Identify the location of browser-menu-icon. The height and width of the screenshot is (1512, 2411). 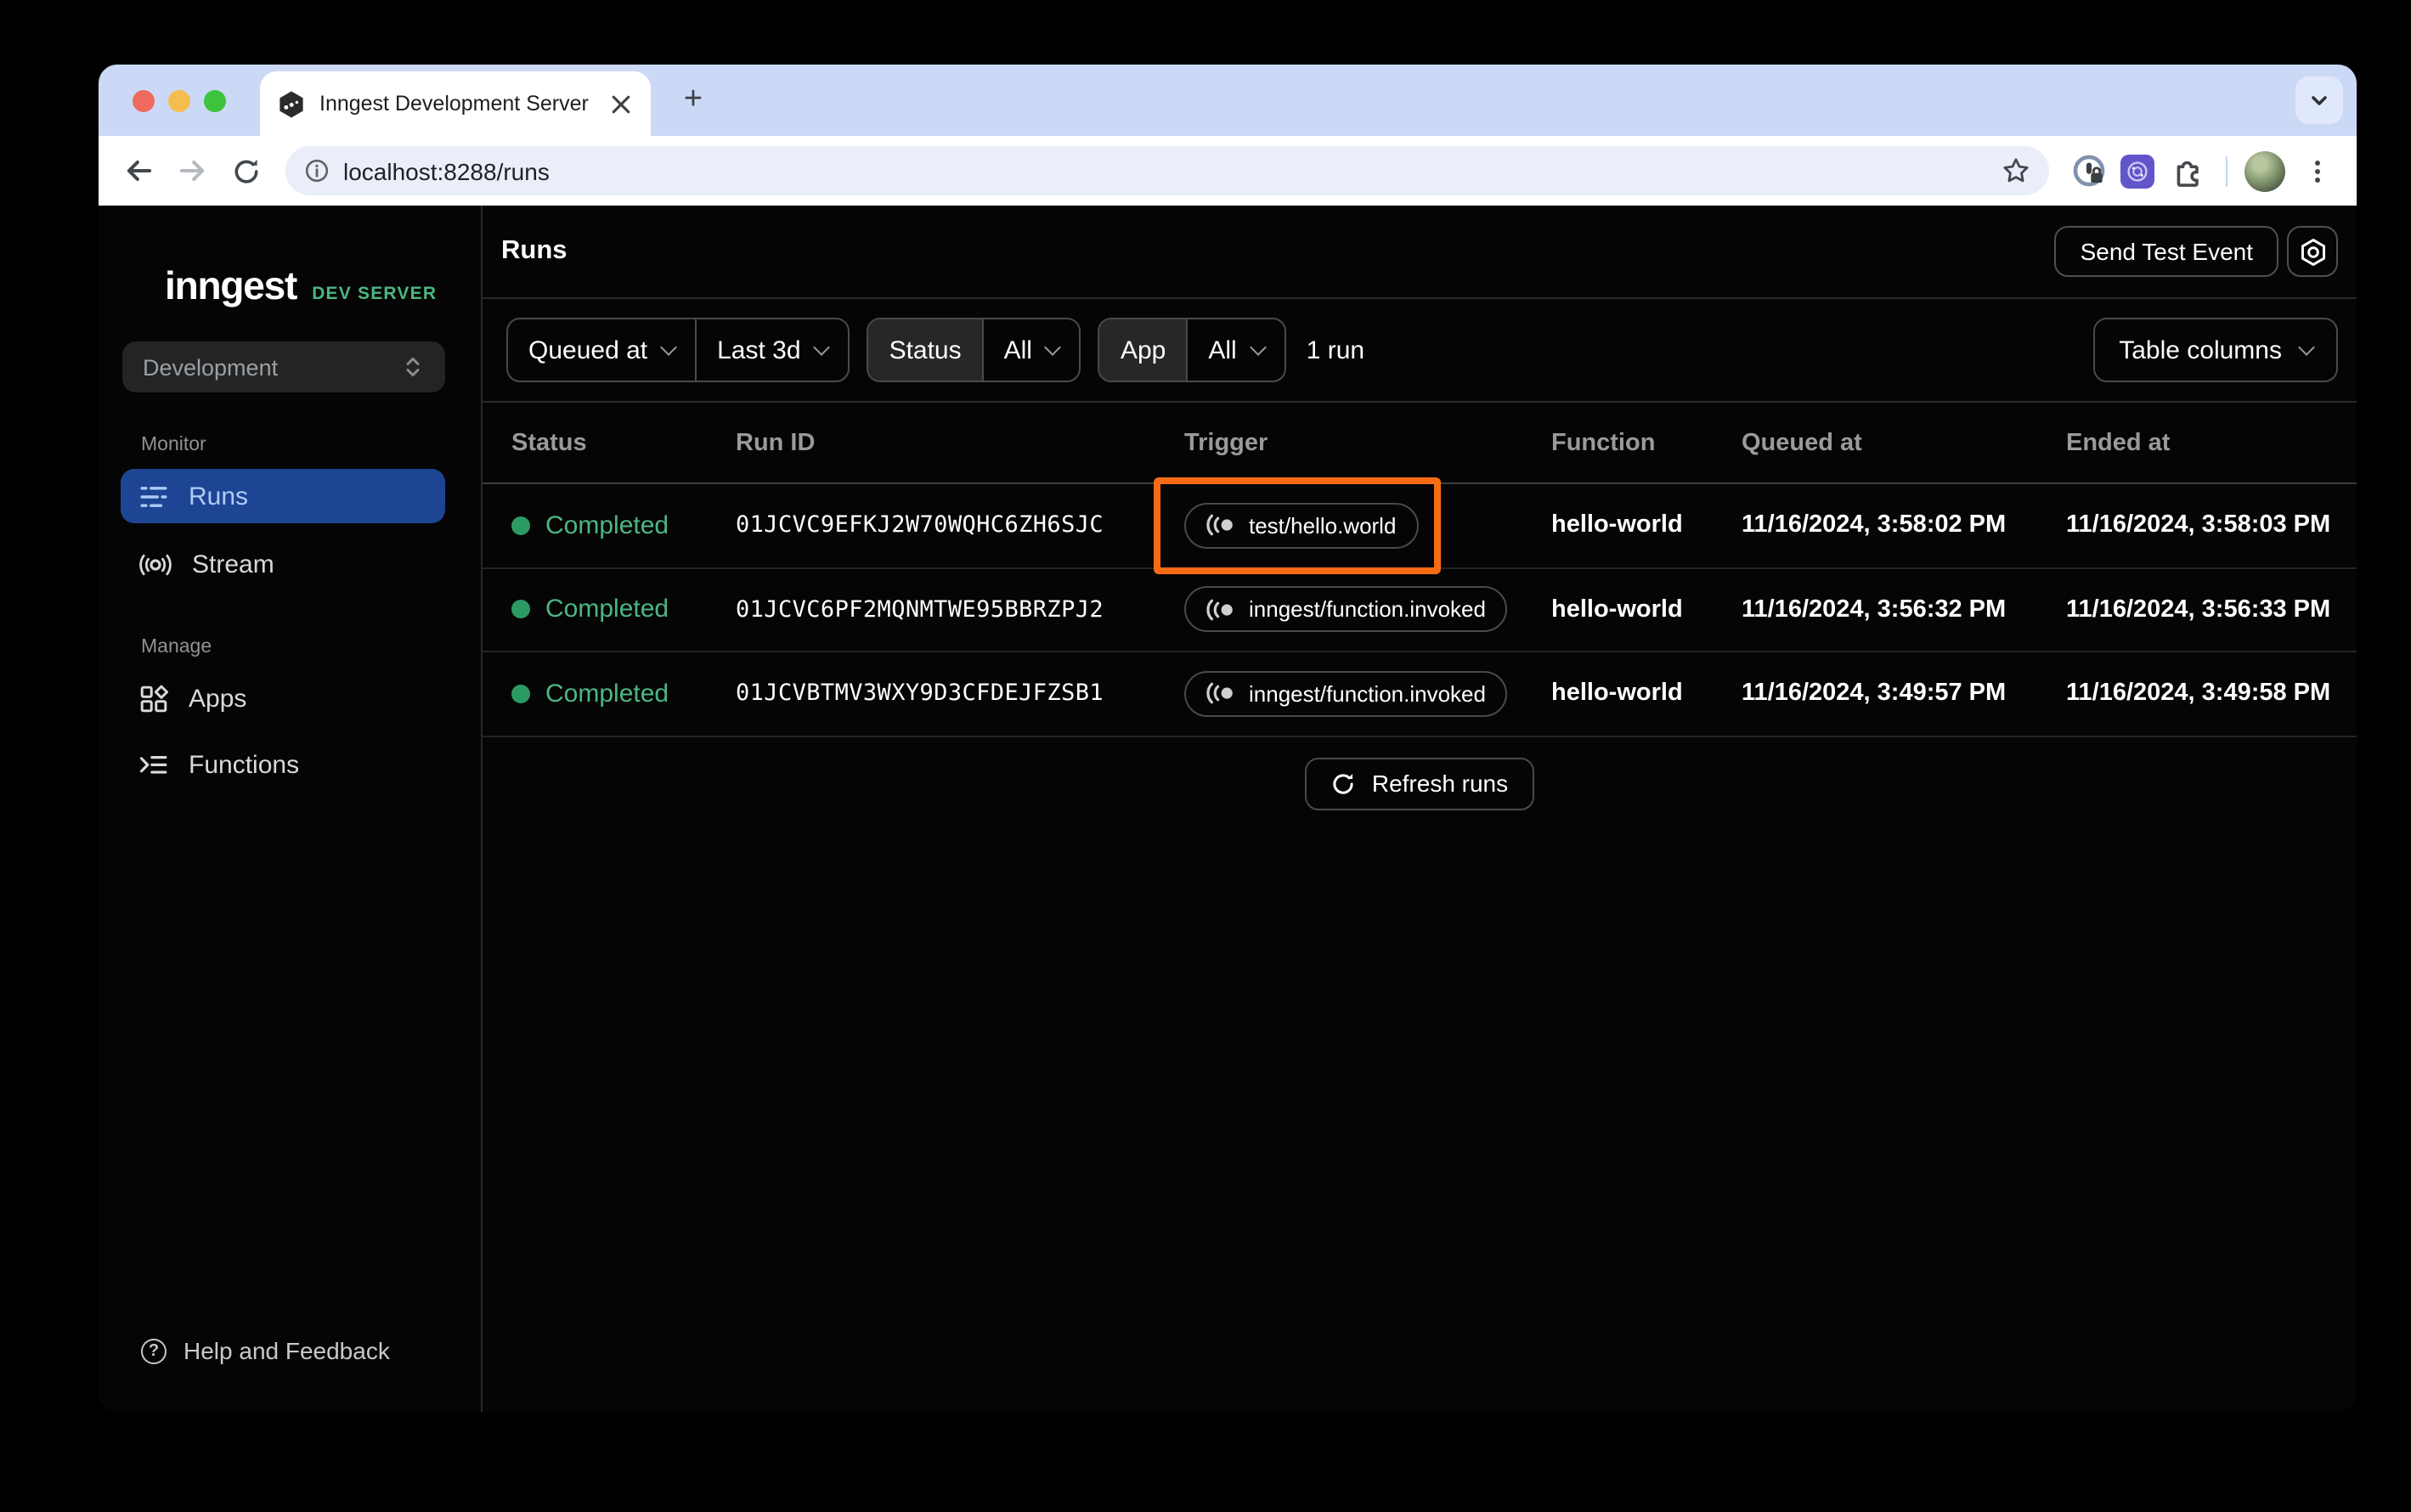
(2317, 171).